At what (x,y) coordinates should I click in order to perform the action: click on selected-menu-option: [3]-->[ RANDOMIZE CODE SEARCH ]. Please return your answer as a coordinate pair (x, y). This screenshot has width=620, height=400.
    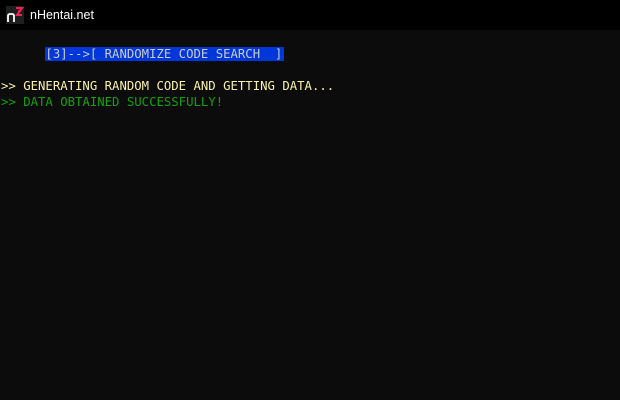
    Looking at the image, I should click on (165, 54).